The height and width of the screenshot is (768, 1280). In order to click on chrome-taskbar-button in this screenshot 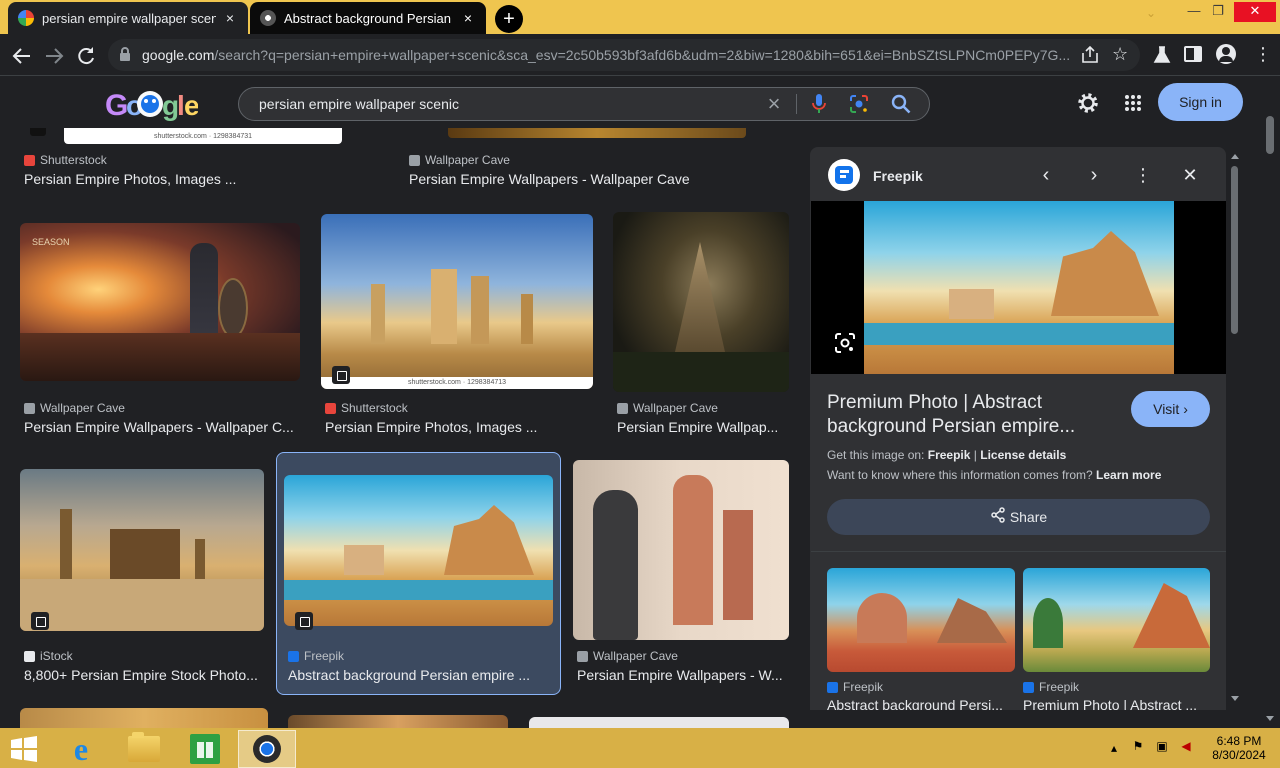, I will do `click(267, 749)`.